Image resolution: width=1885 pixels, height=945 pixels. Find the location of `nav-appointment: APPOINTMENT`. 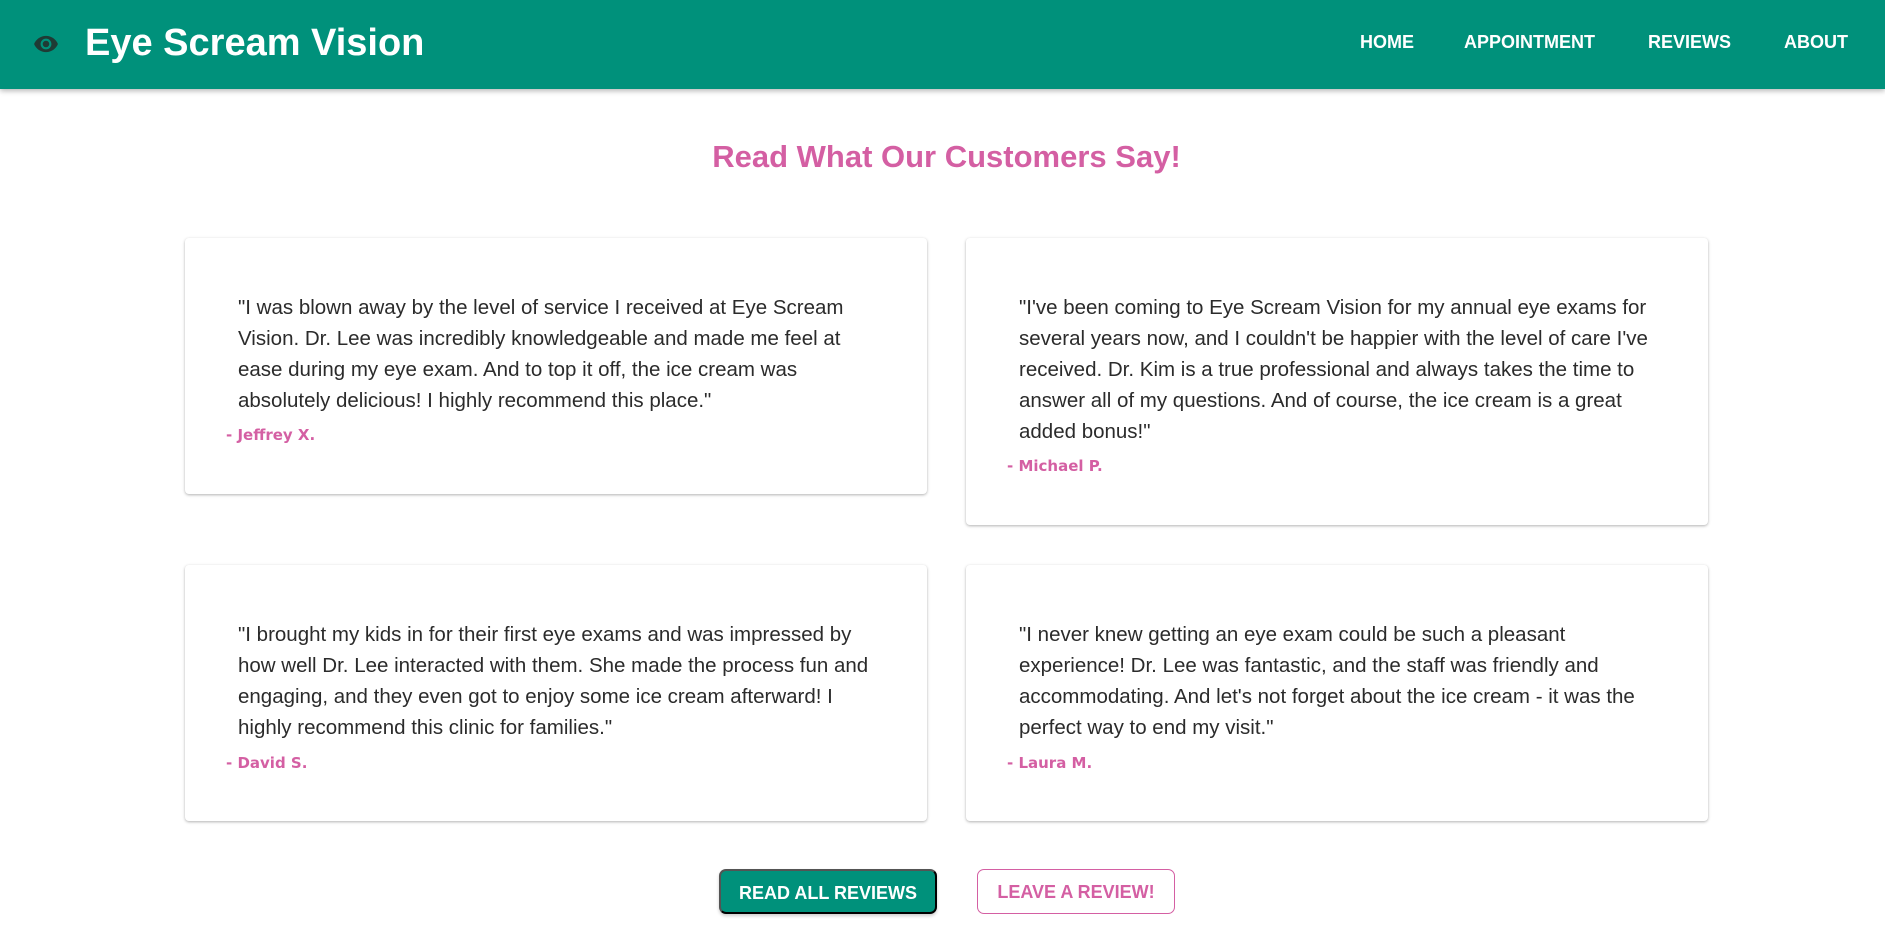

nav-appointment: APPOINTMENT is located at coordinates (1529, 42).